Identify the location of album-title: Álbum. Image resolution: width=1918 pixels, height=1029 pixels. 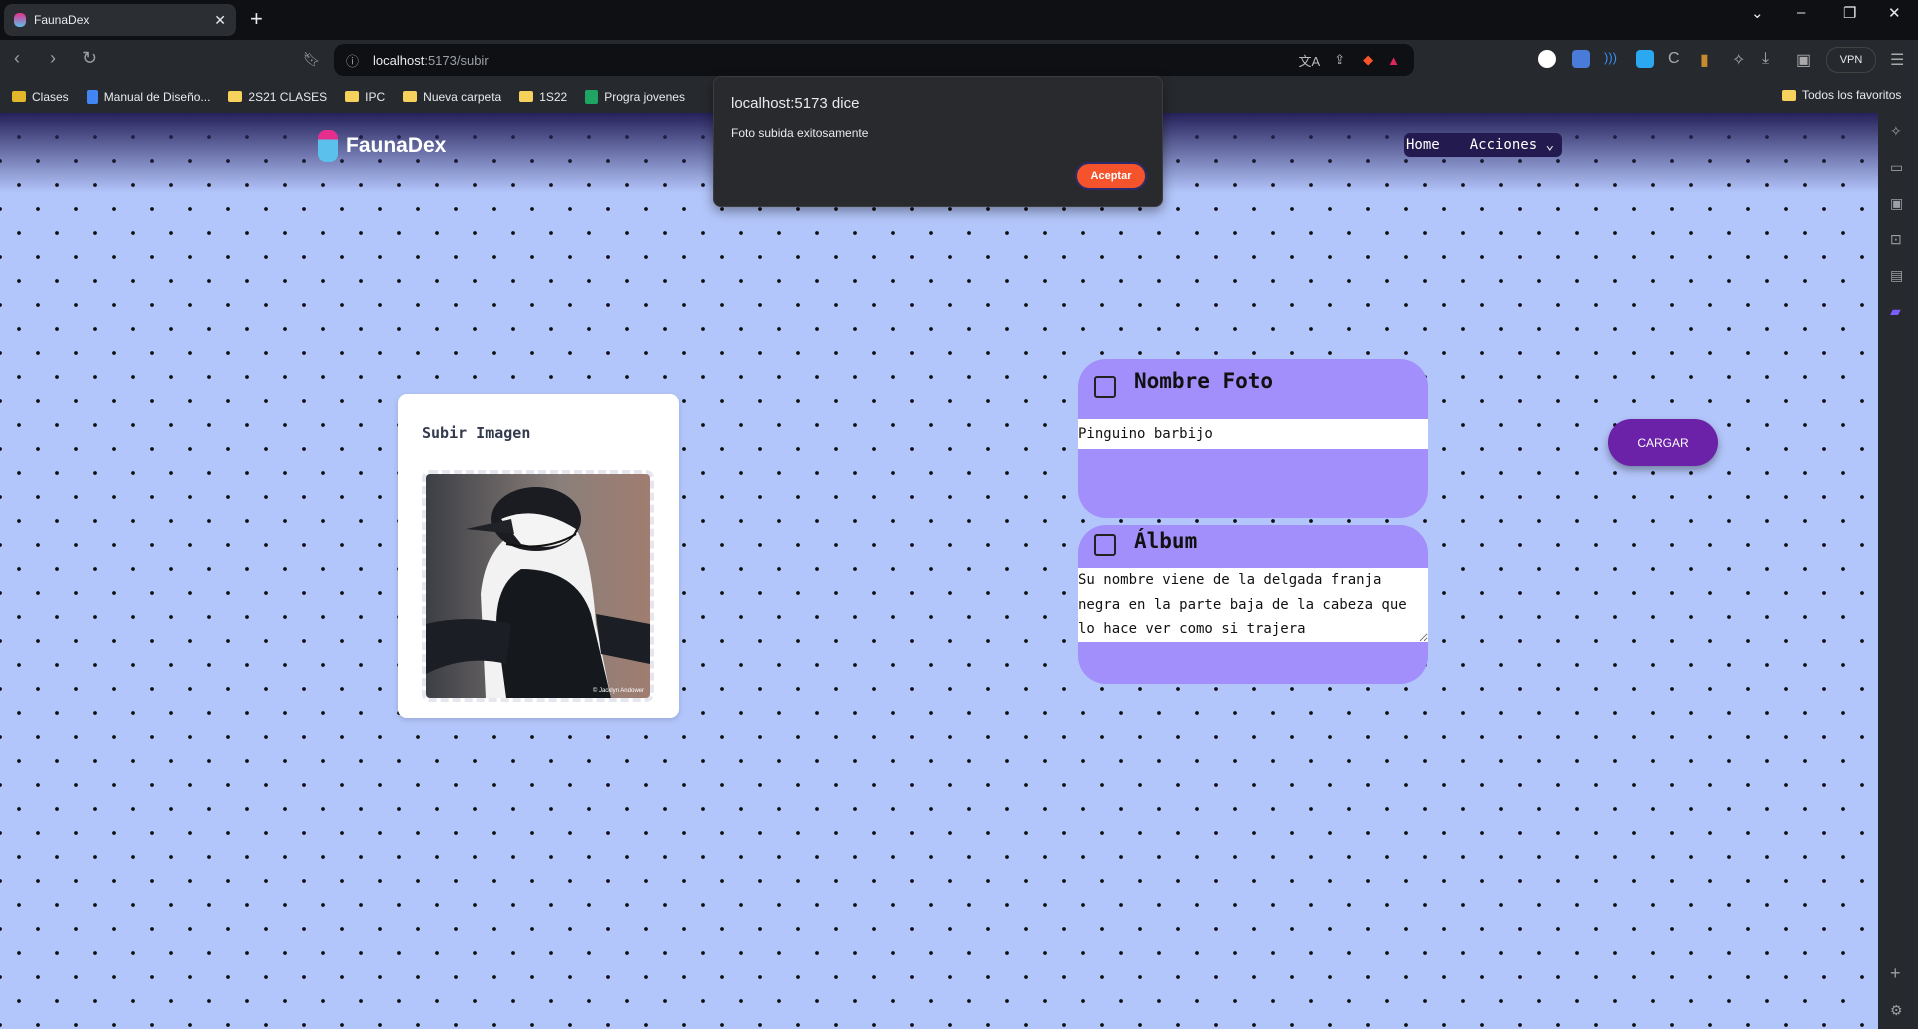
(1166, 541).